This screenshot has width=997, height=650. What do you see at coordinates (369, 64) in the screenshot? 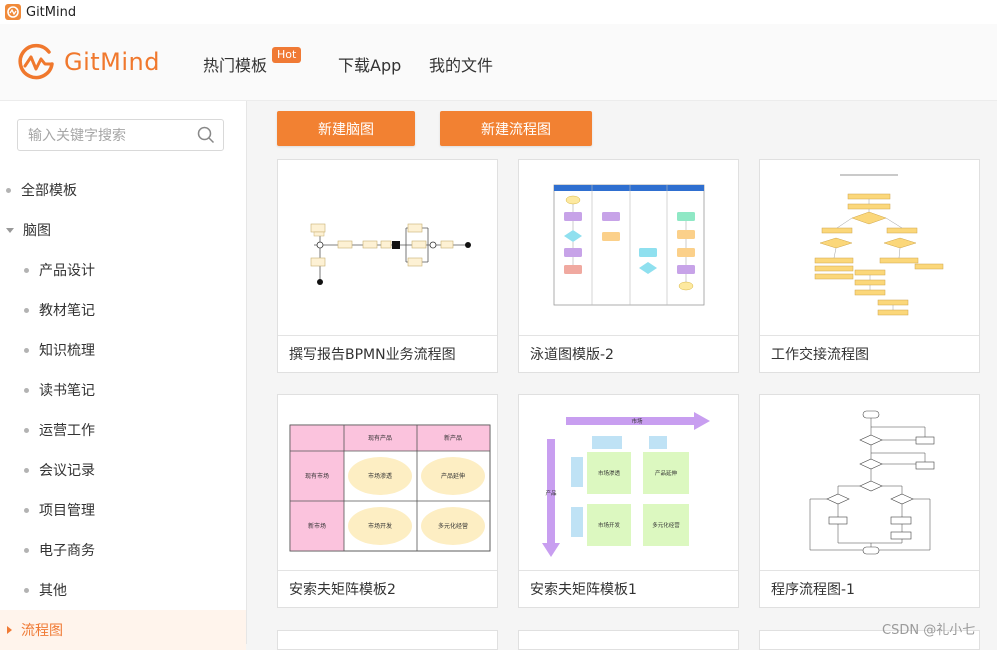
I see `nav-download-app: 下载App` at bounding box center [369, 64].